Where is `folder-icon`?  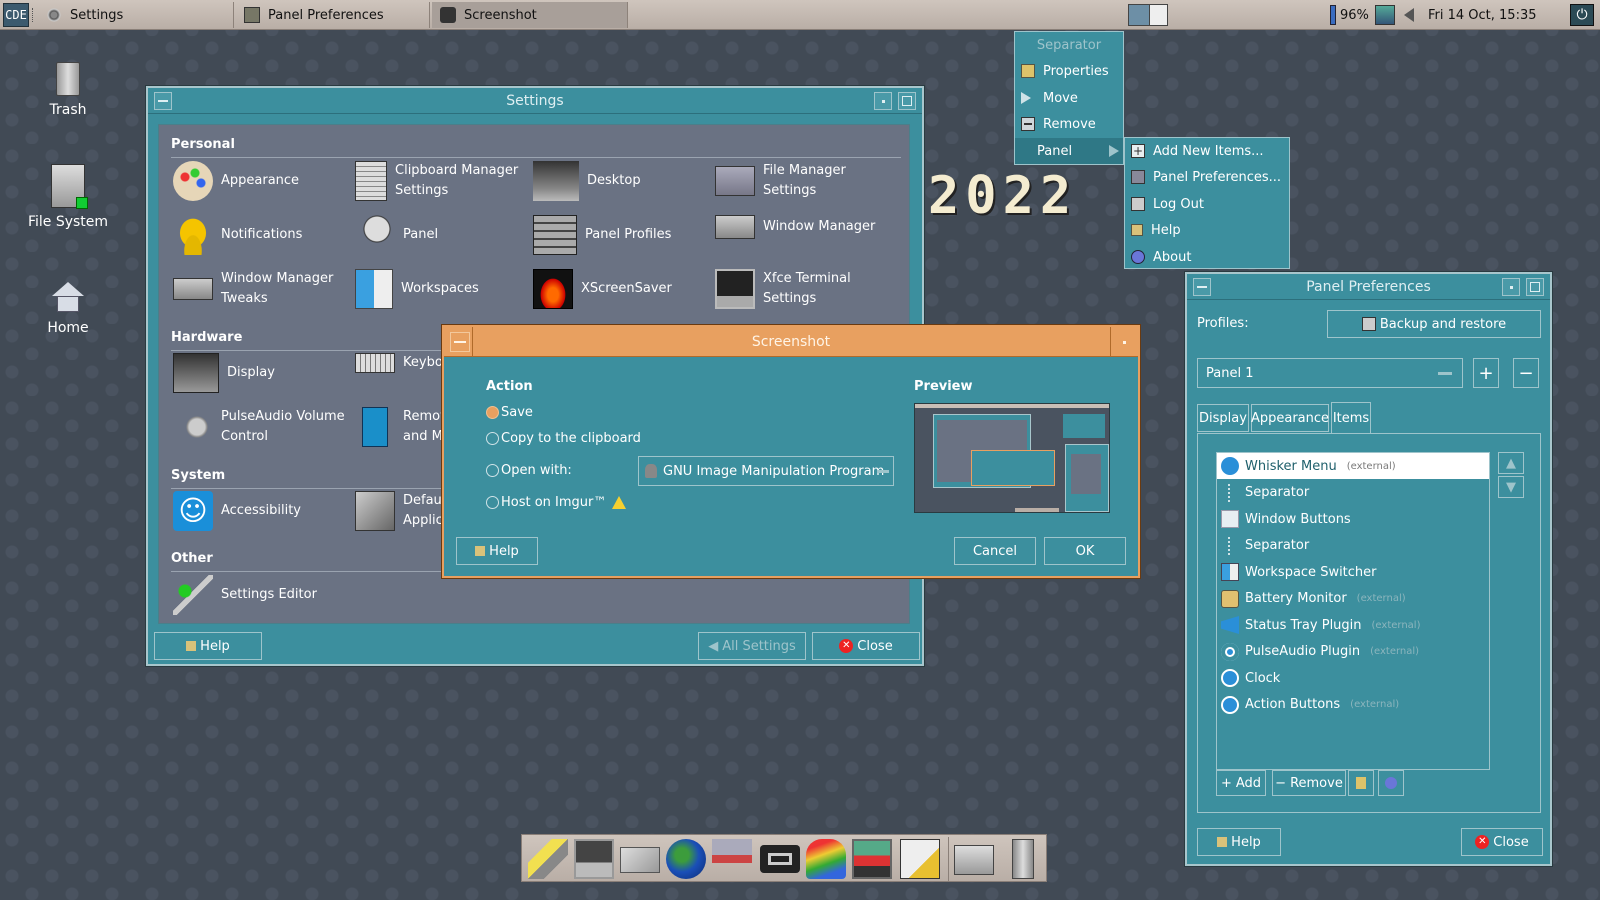
folder-icon is located at coordinates (974, 860).